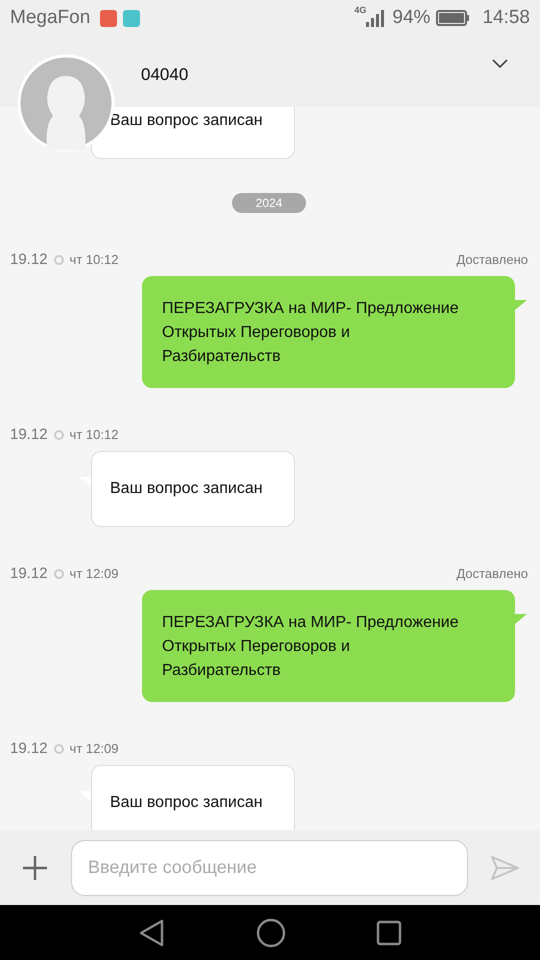 The height and width of the screenshot is (960, 540). What do you see at coordinates (506, 18) in the screenshot?
I see `clock: 14:58` at bounding box center [506, 18].